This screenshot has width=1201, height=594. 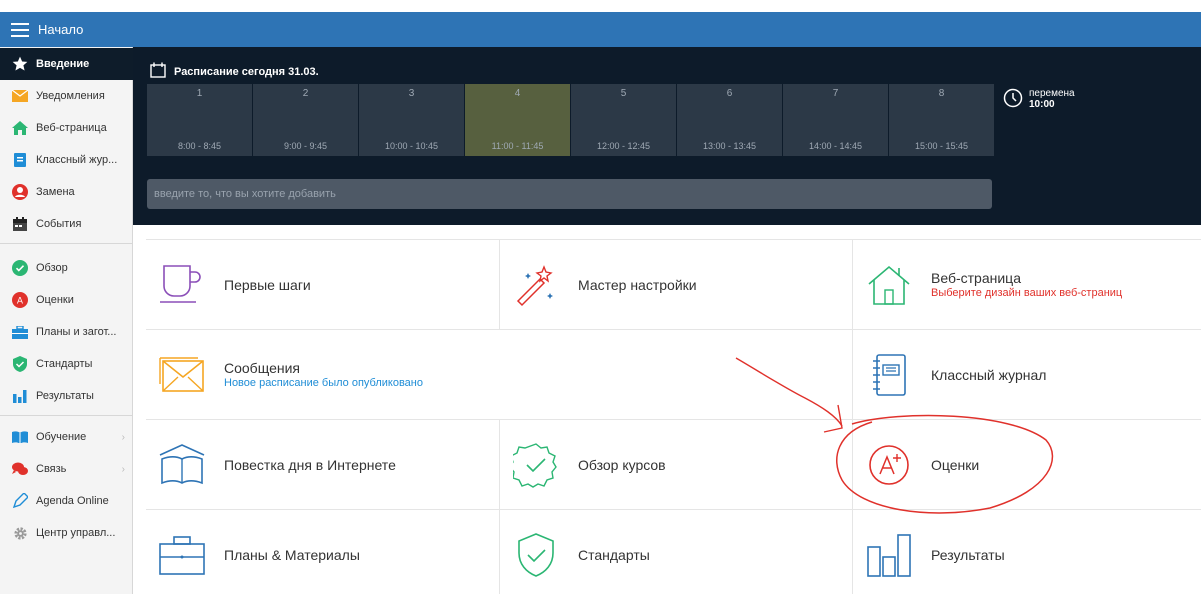 What do you see at coordinates (20, 501) in the screenshot?
I see `pen-icon` at bounding box center [20, 501].